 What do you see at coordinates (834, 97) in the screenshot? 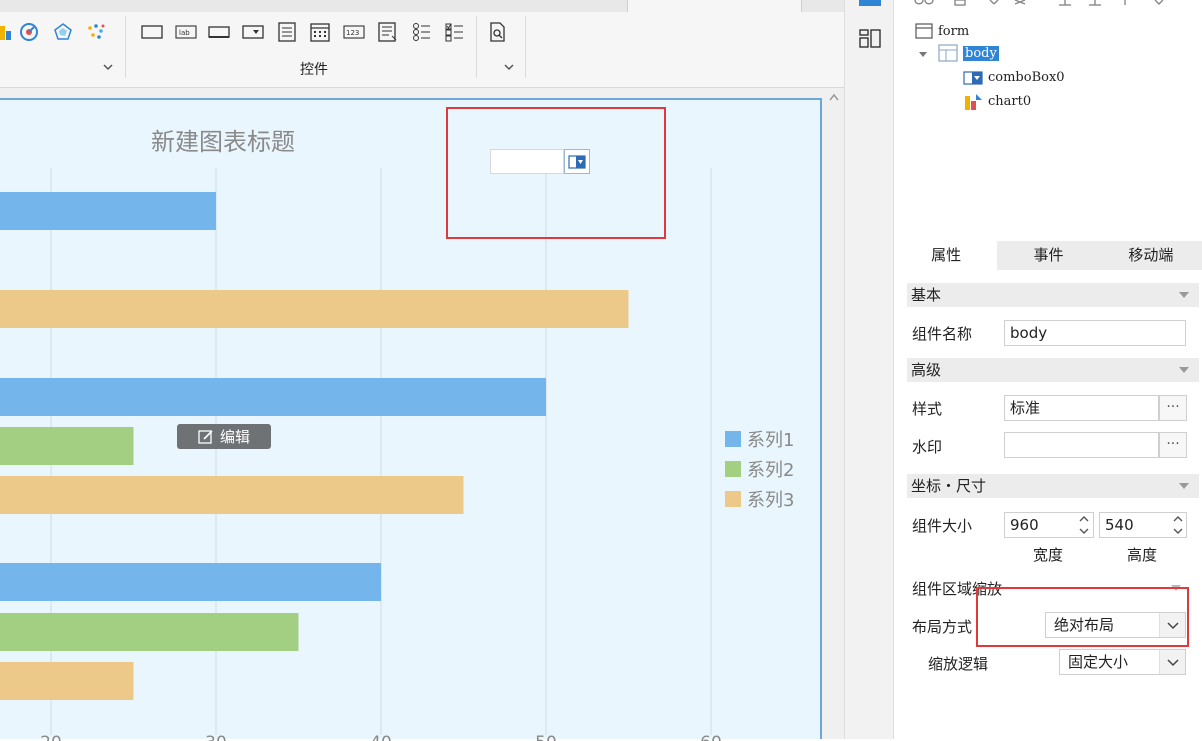
I see `scroll-up-icon` at bounding box center [834, 97].